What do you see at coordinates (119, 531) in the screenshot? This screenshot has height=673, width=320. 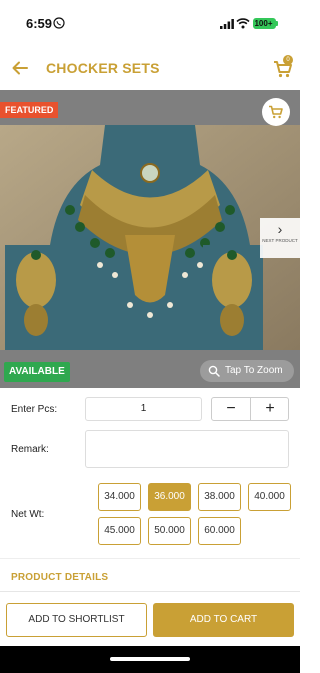 I see `net-weight-option: 45.000` at bounding box center [119, 531].